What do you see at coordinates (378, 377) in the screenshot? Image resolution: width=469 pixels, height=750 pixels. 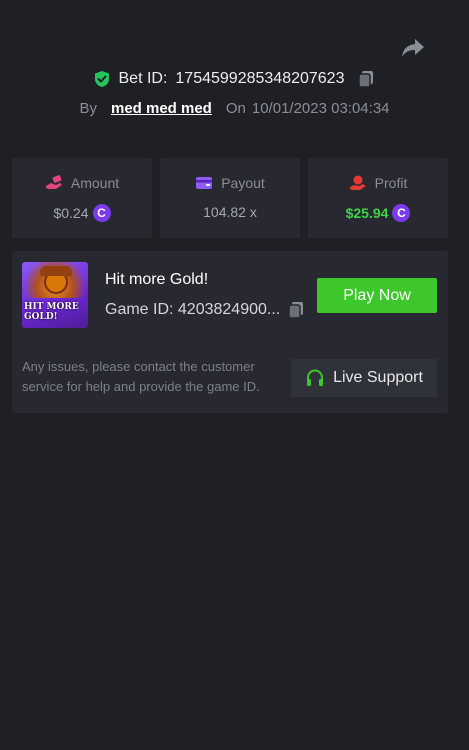 I see `live-support-label: Live Support` at bounding box center [378, 377].